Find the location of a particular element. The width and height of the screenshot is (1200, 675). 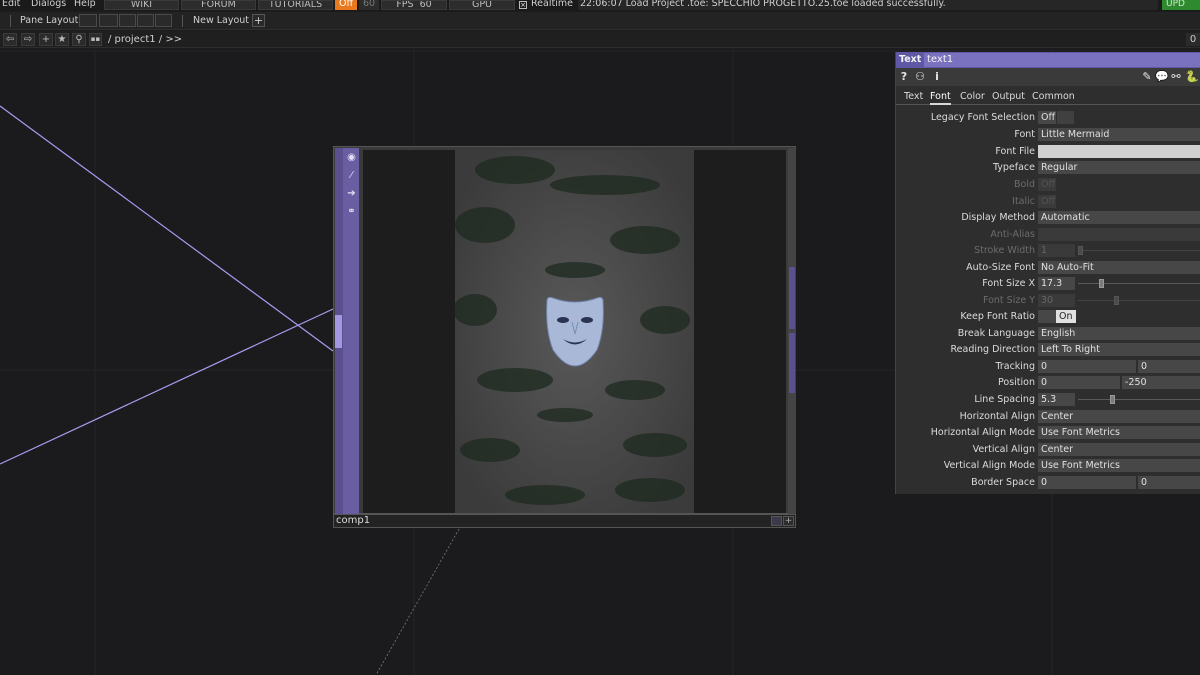

viewer-toggle-icon: ◉ is located at coordinates (351, 157).